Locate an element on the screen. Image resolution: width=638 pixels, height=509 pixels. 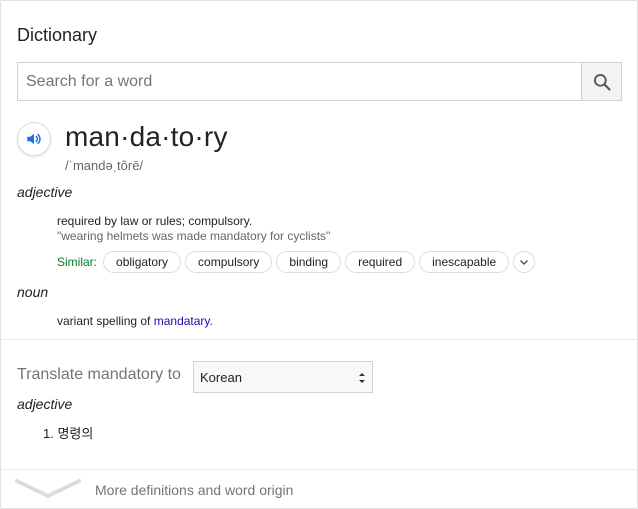
phonetic-spelling: /ˈmandəˌtôrē/ is located at coordinates (104, 165).